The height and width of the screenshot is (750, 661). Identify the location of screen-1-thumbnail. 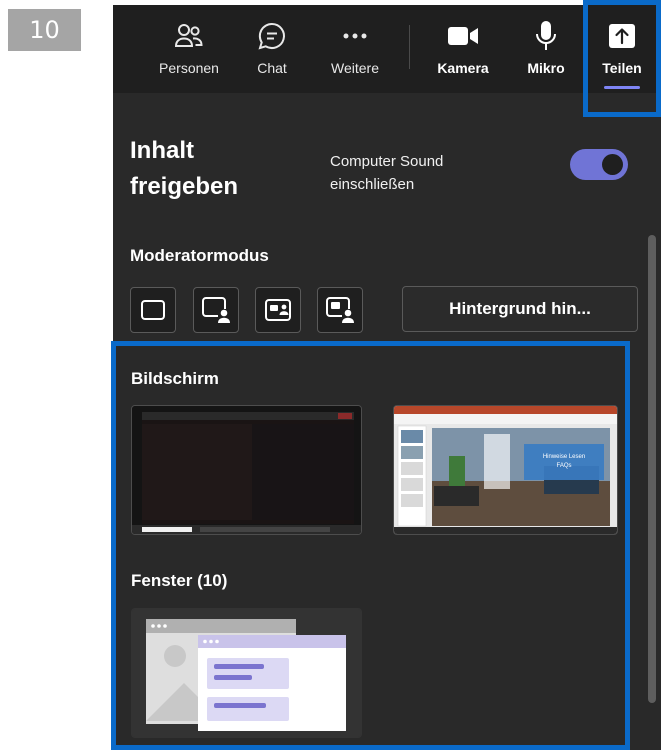
(246, 470).